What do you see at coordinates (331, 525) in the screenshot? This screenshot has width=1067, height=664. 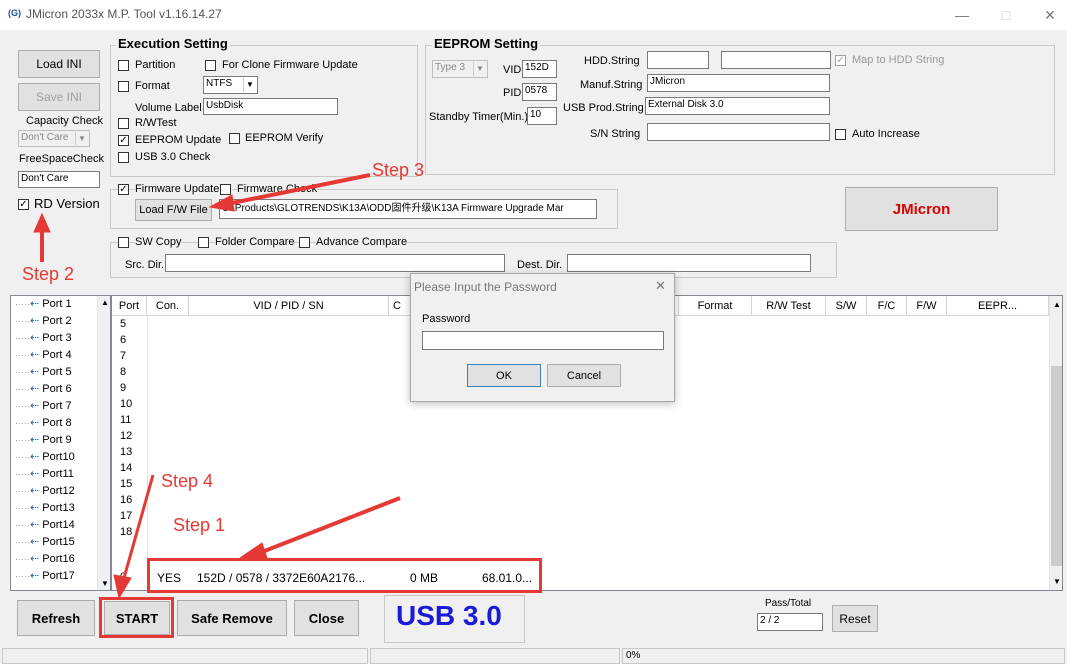 I see `step1-arrow` at bounding box center [331, 525].